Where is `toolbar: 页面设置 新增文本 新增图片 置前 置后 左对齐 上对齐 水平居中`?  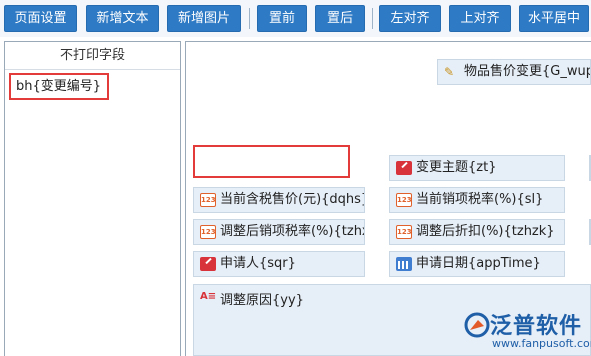
toolbar: 页面设置 新增文本 新增图片 置前 置后 左对齐 上对齐 水平居中 is located at coordinates (295, 18).